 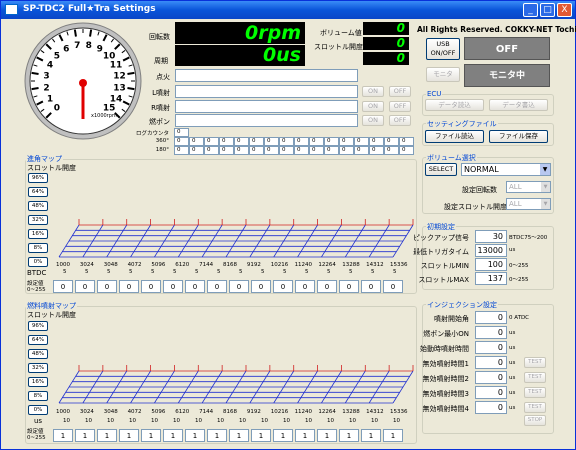 I want to click on init-setting-note: 0～255, so click(x=519, y=280).